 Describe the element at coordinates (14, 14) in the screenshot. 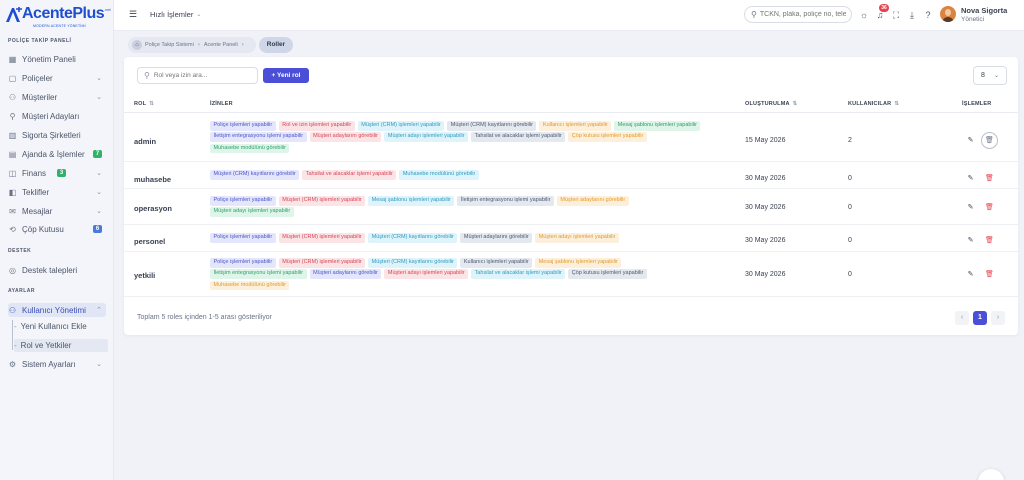

I see `logo-icon` at that location.